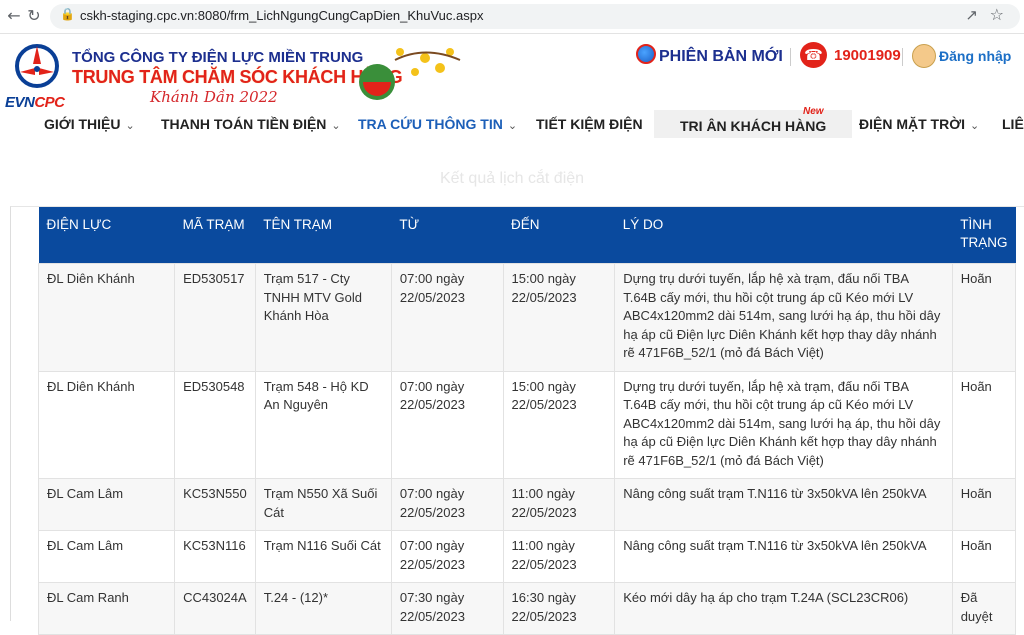  Describe the element at coordinates (215, 504) in the screenshot. I see `cell-ma-tram: KC53N550` at that location.